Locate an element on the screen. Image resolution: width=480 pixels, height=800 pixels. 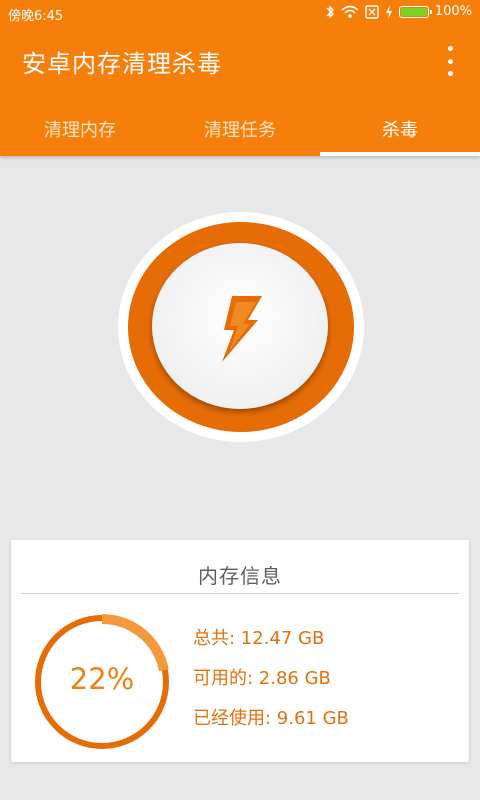
divider is located at coordinates (240, 593).